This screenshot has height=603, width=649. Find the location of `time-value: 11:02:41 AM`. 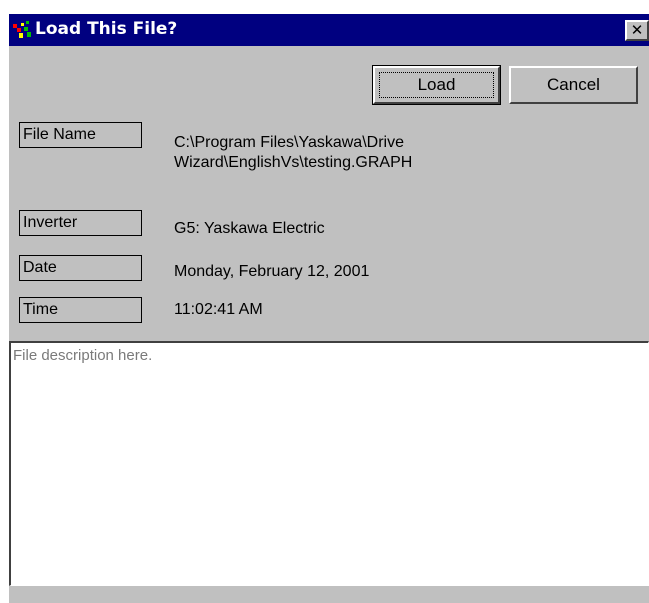

time-value: 11:02:41 AM is located at coordinates (218, 309).